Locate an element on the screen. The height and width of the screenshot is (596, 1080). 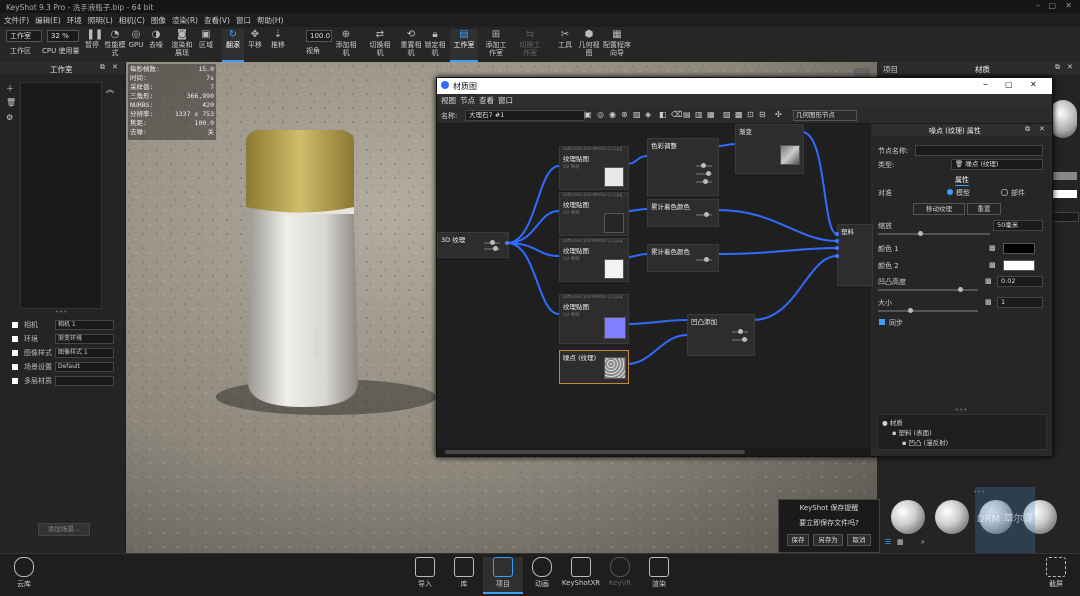
save-icon: ▣ is located at coordinates (588, 114).